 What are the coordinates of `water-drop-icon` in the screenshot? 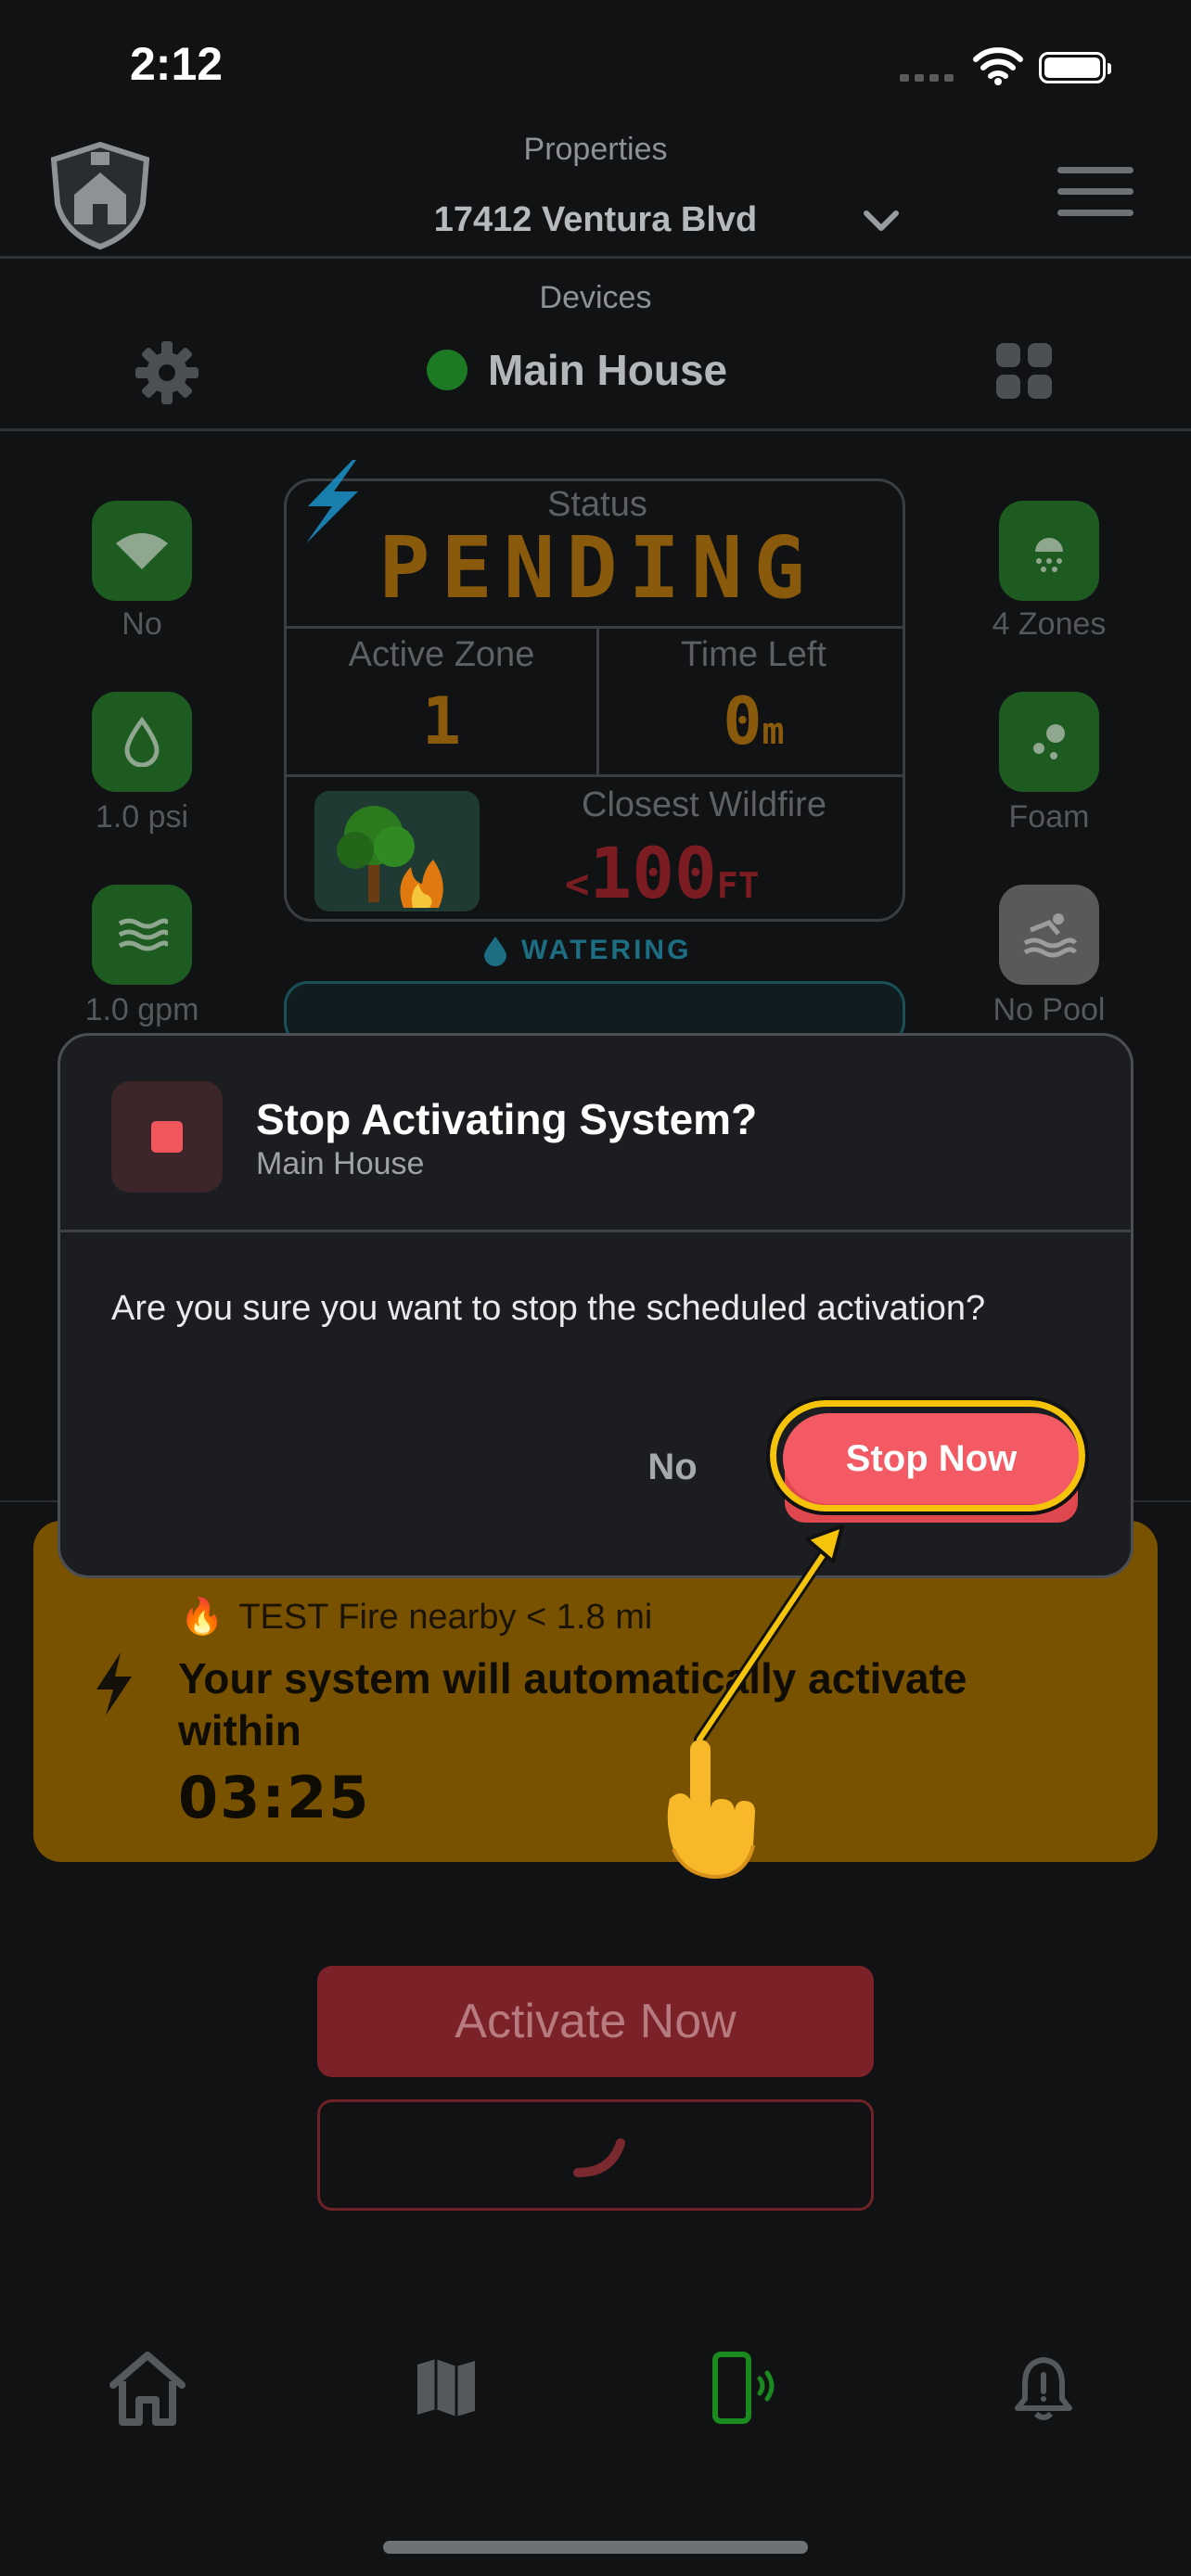 It's located at (495, 951).